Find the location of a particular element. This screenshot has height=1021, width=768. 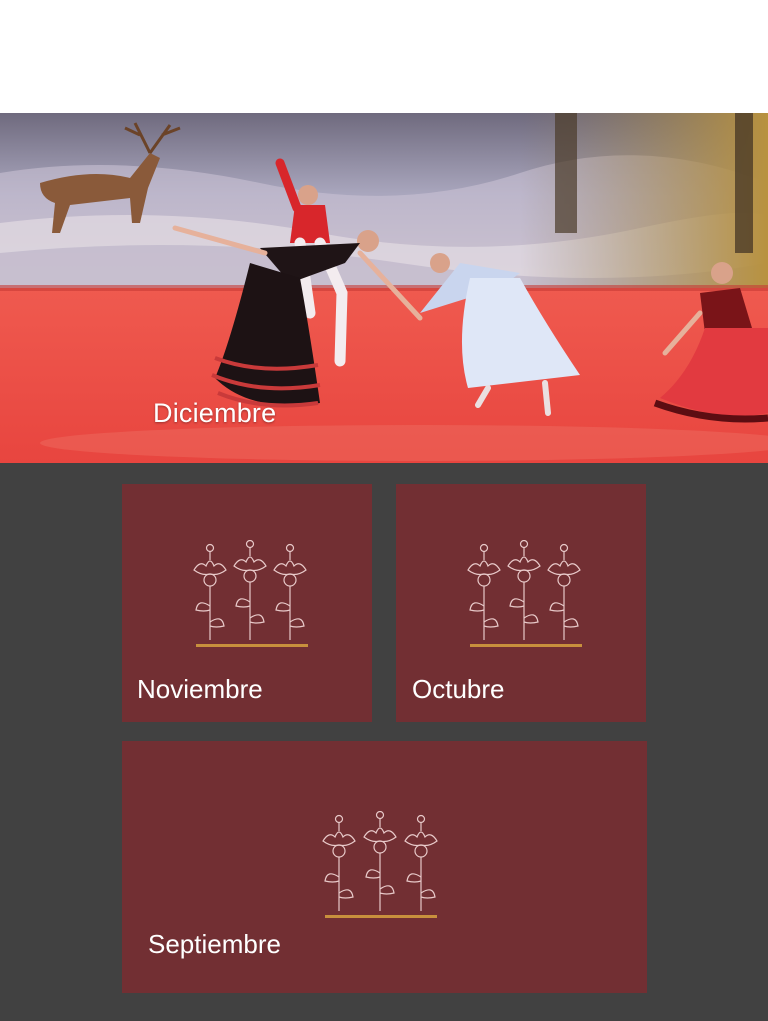

tile-label: Noviembre is located at coordinates (200, 689).